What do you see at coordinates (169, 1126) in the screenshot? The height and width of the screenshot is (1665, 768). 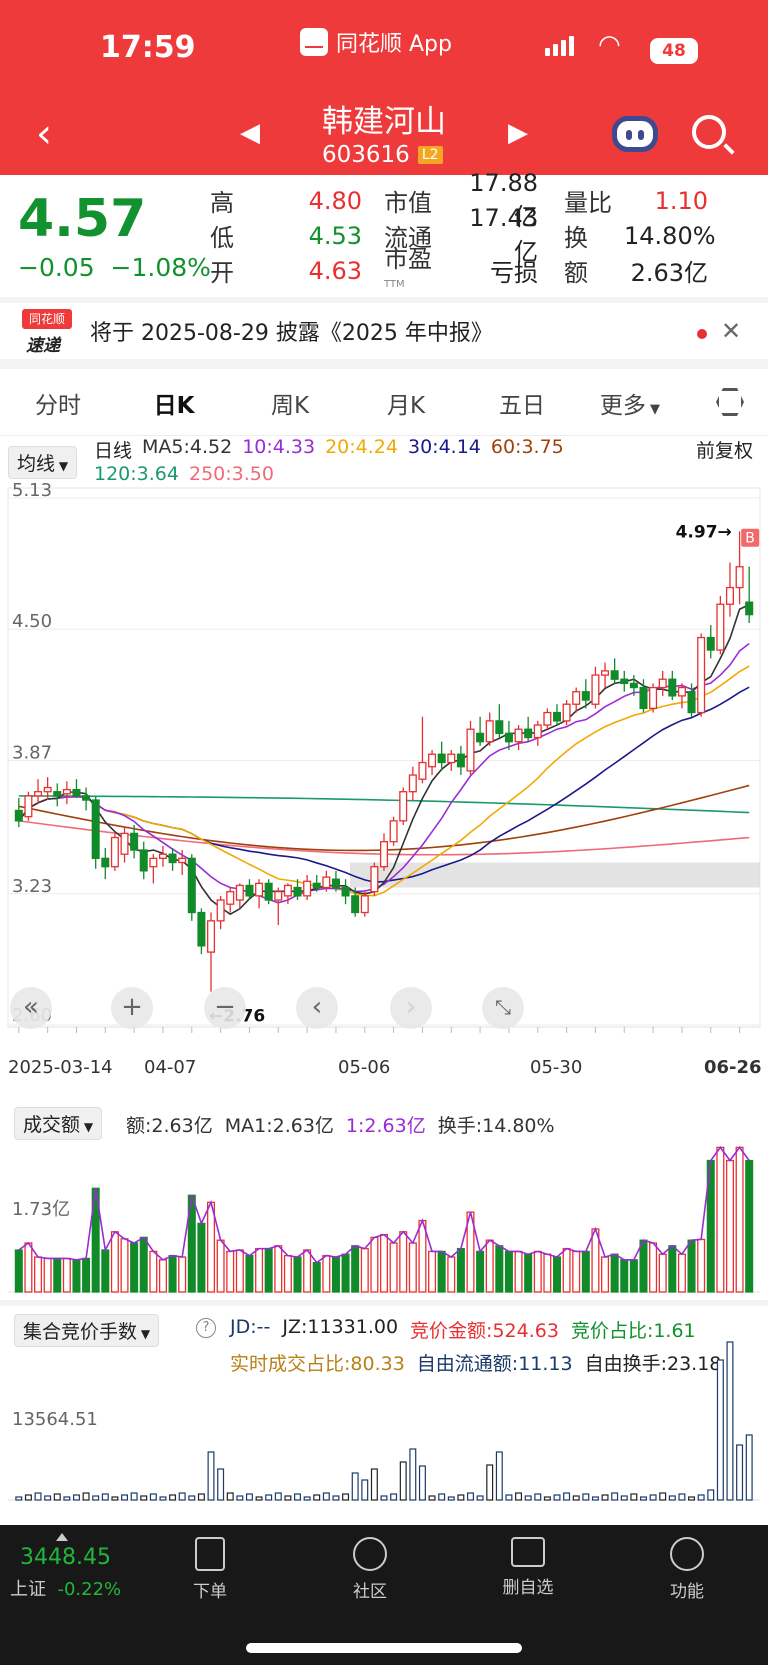 I see `volume-legend-item: 额:2.63亿` at bounding box center [169, 1126].